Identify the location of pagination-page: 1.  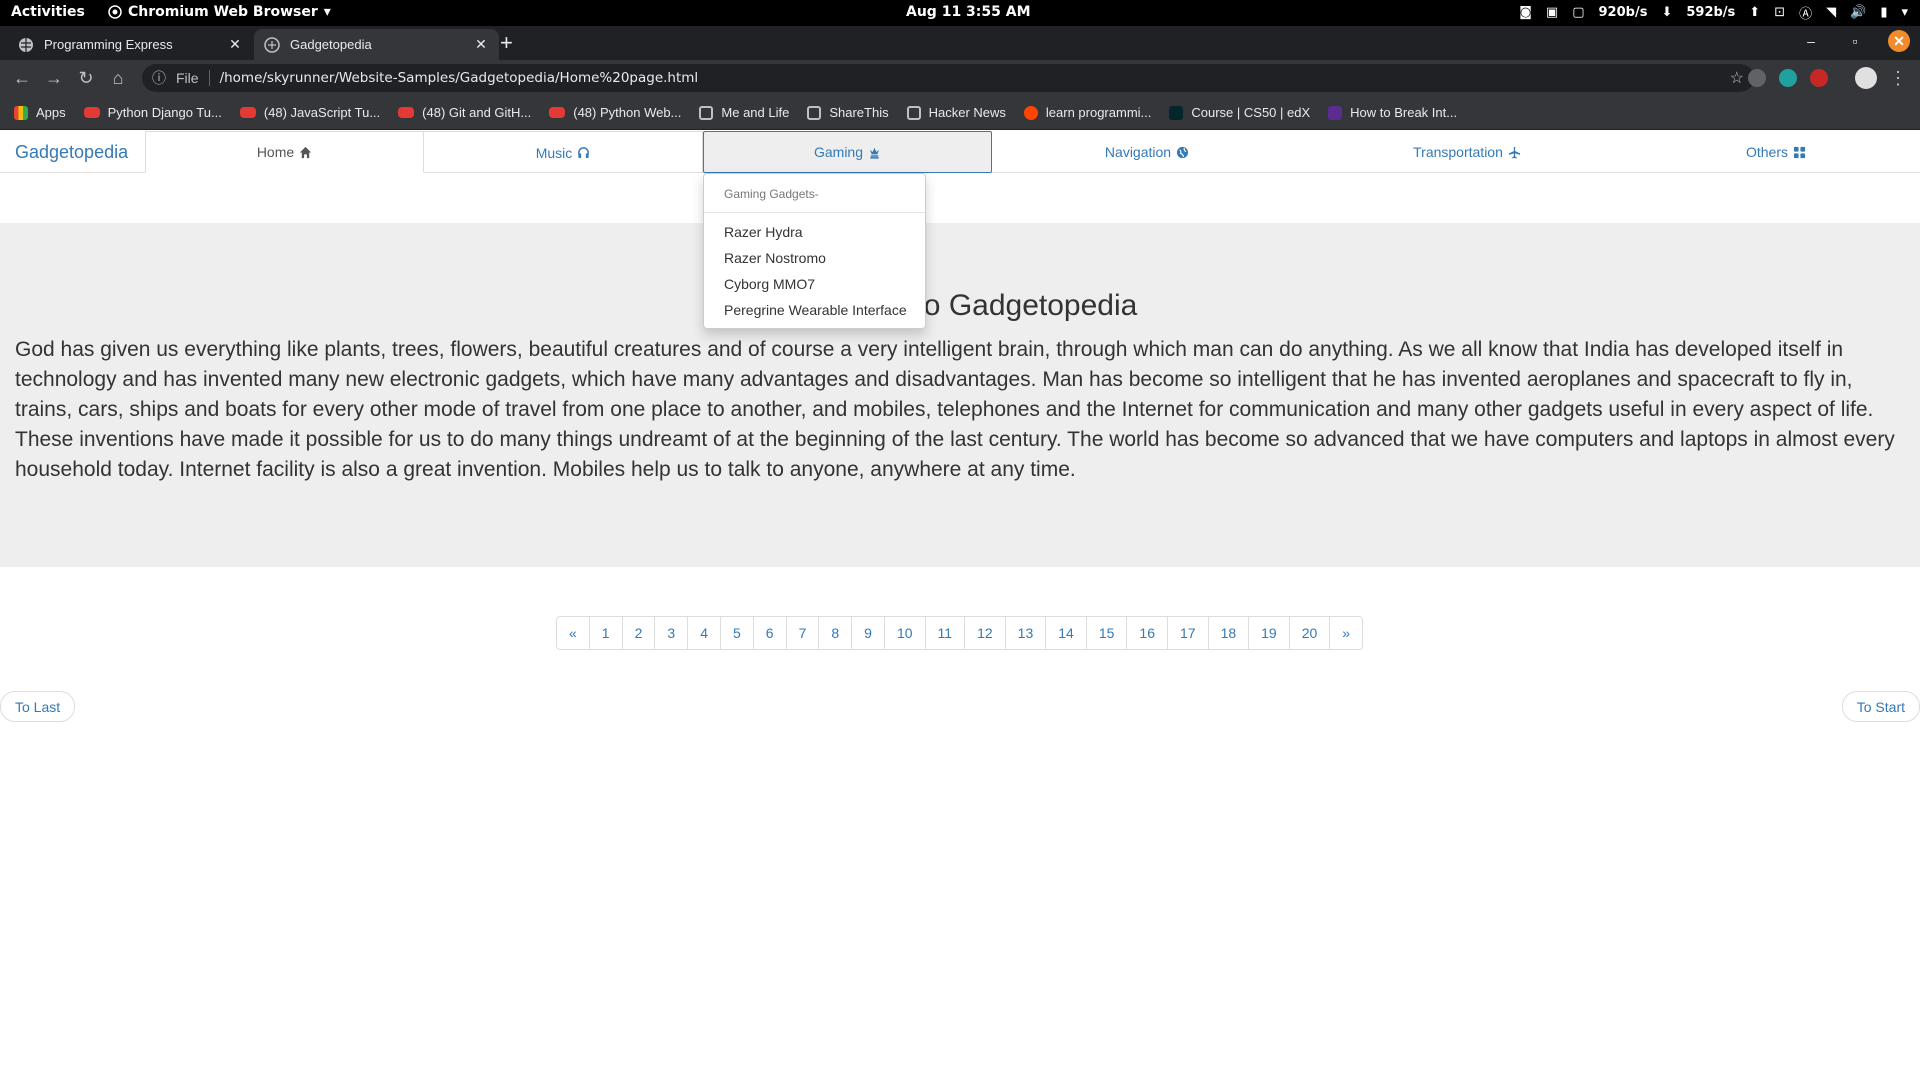
(605, 633).